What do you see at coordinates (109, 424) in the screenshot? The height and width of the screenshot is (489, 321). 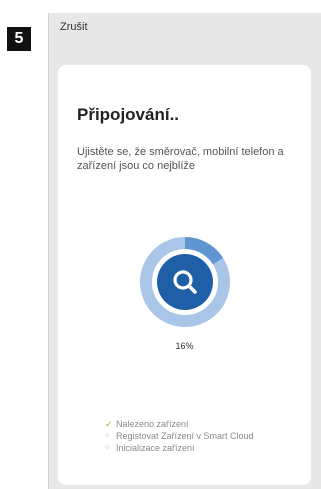 I see `check-icon: ✓` at bounding box center [109, 424].